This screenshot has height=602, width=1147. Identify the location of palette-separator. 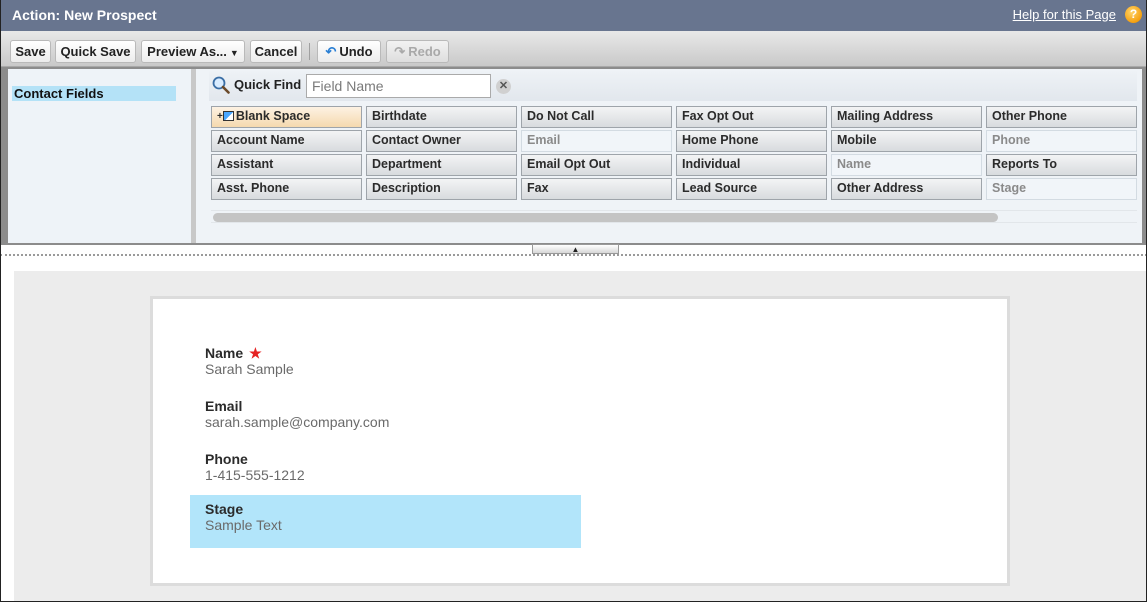
(573, 255).